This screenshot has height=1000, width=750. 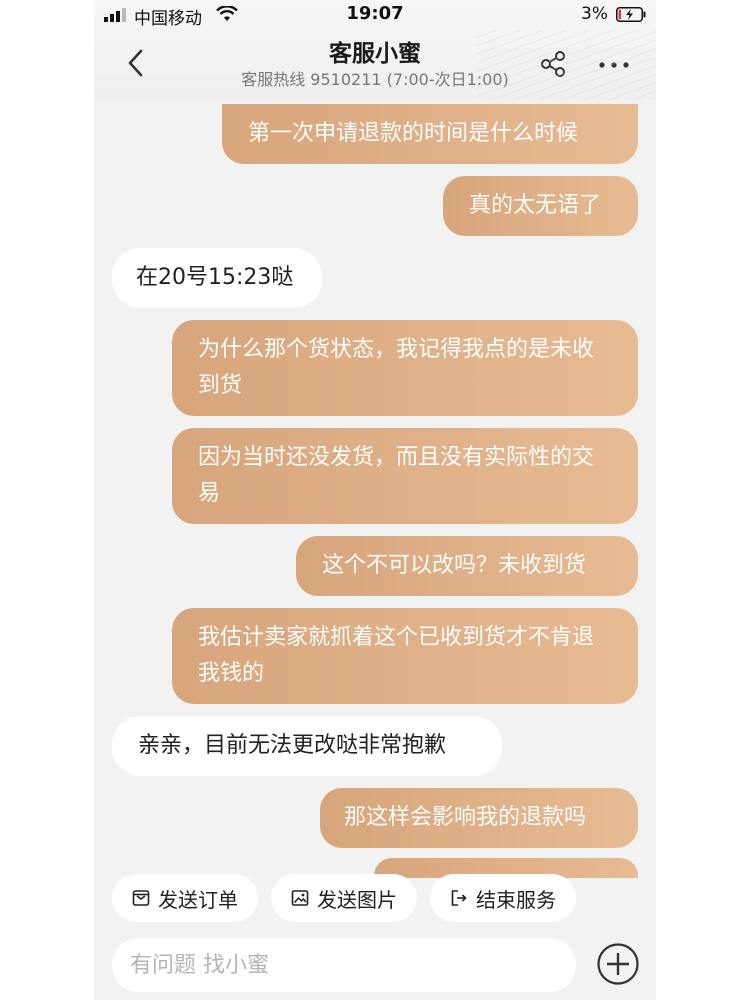 What do you see at coordinates (540, 206) in the screenshot?
I see `message-outgoing: 真的太无语了` at bounding box center [540, 206].